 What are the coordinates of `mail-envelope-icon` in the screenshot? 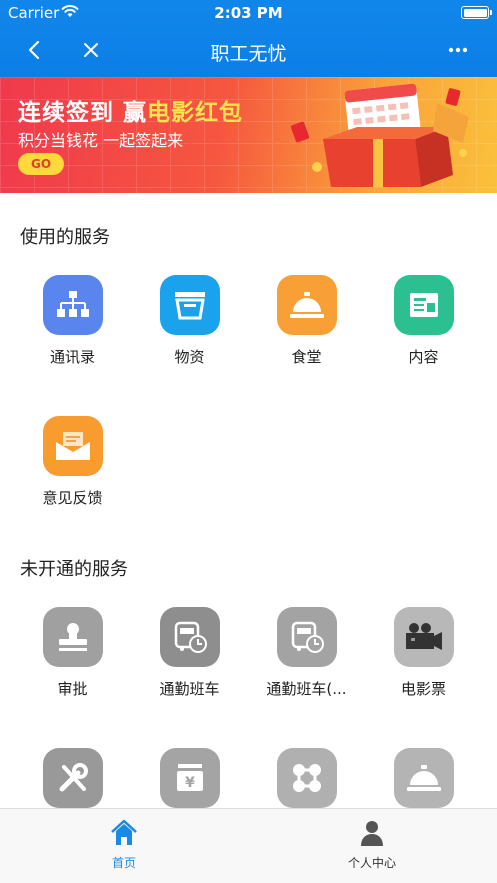 It's located at (73, 446).